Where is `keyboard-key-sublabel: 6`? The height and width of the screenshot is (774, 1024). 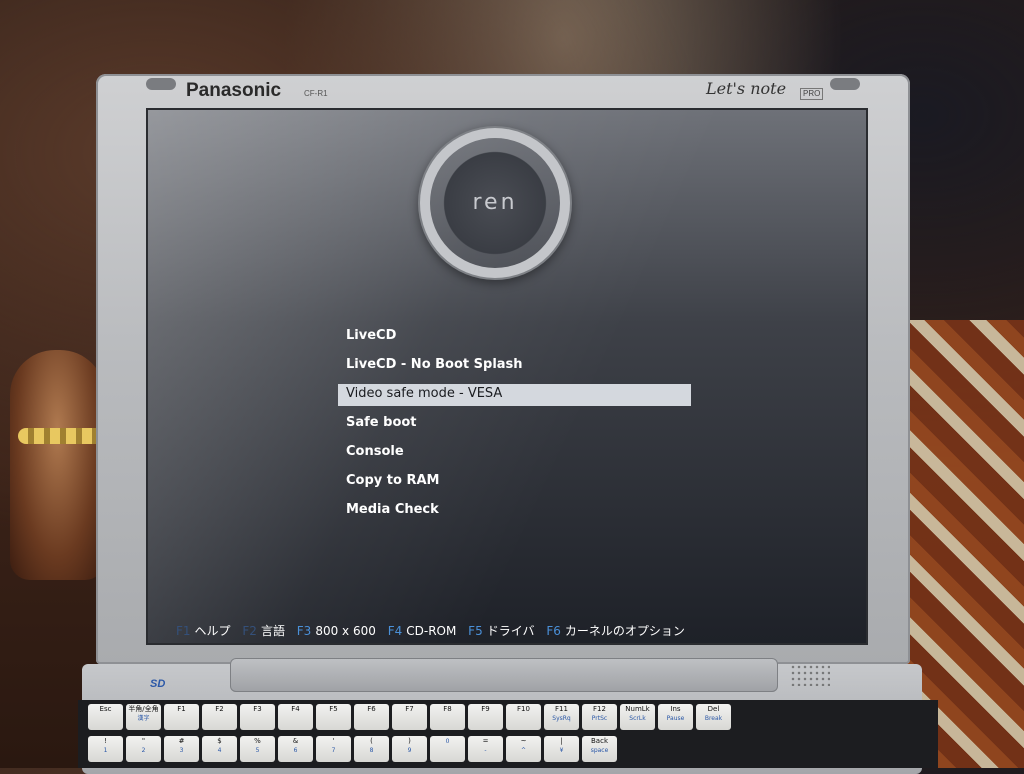 keyboard-key-sublabel: 6 is located at coordinates (295, 750).